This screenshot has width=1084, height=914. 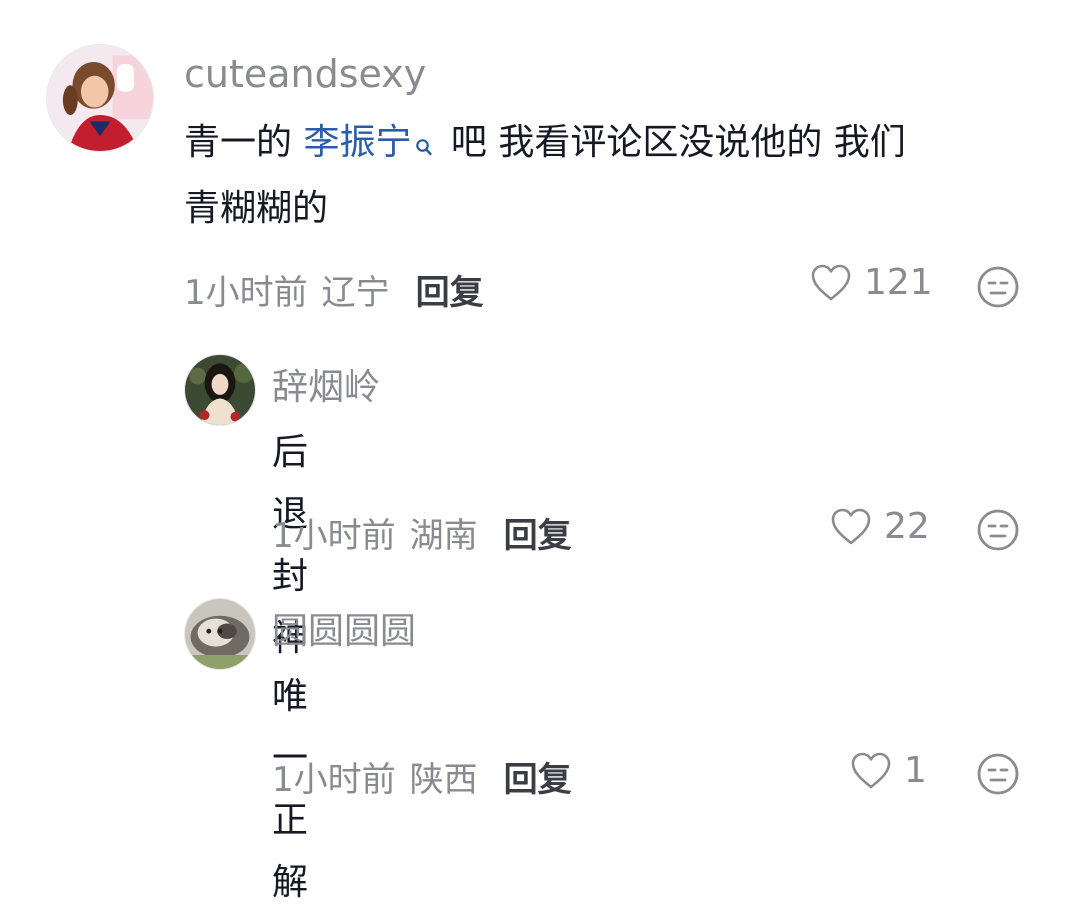 What do you see at coordinates (672, 142) in the screenshot?
I see `comment-text-part: 吧 我看评论区没说他的 我们` at bounding box center [672, 142].